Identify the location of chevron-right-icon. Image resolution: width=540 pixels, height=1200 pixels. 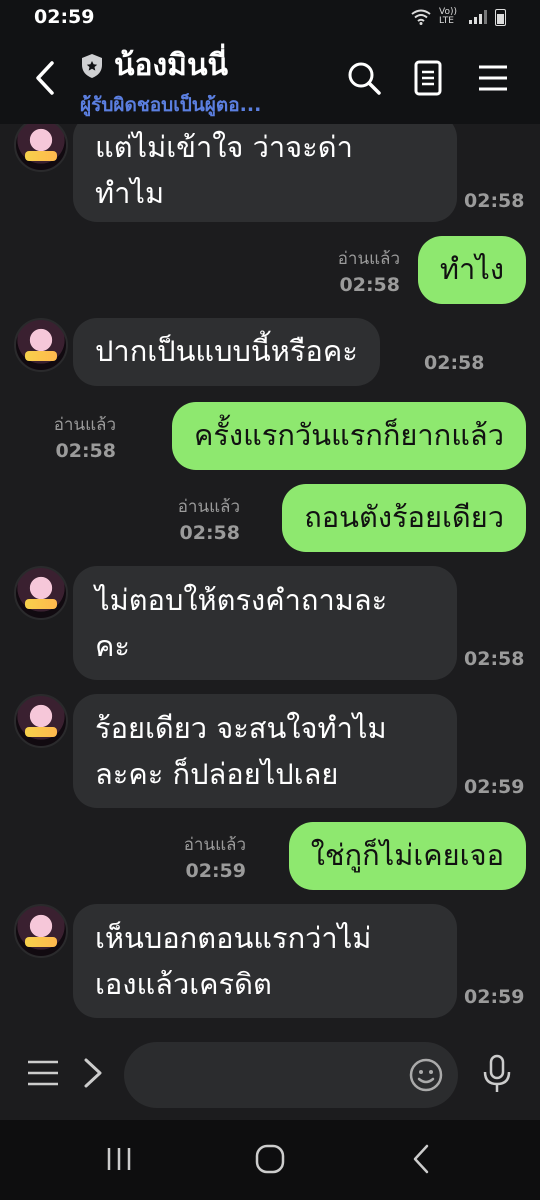
(93, 1073).